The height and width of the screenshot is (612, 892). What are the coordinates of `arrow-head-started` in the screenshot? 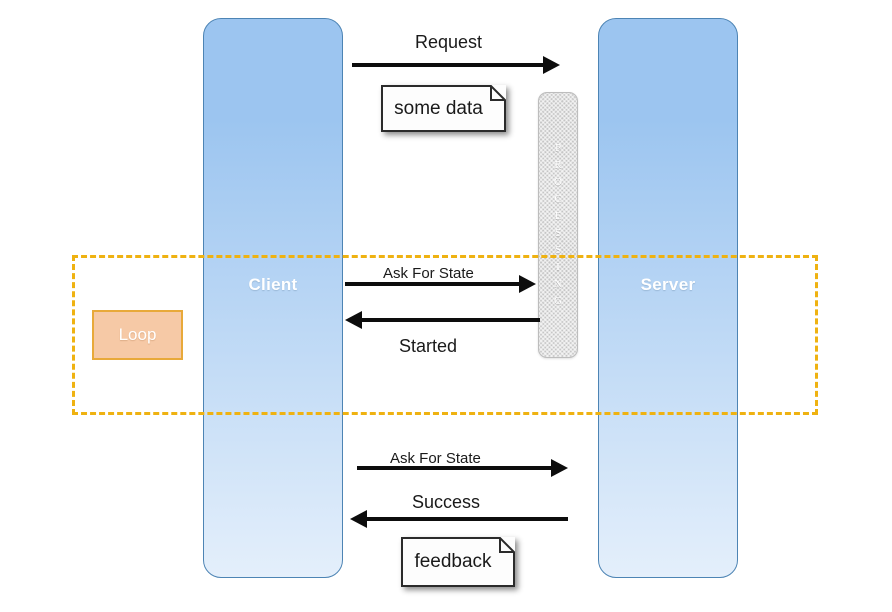 It's located at (353, 320).